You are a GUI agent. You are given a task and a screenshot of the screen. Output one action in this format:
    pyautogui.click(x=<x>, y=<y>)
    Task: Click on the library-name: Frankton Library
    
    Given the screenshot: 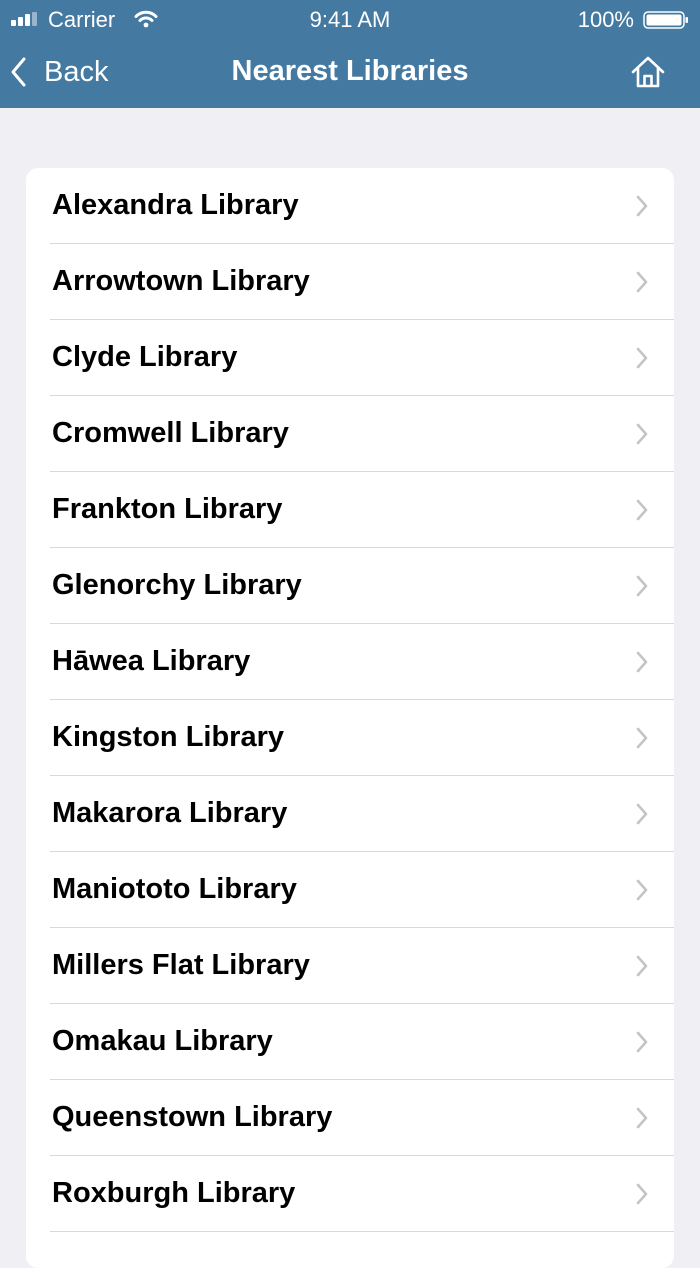 What is the action you would take?
    pyautogui.click(x=167, y=509)
    